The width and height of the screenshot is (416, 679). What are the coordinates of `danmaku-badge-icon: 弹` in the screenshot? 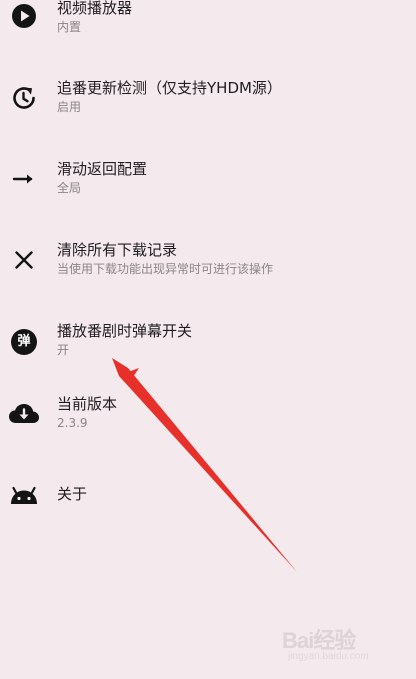 It's located at (24, 342).